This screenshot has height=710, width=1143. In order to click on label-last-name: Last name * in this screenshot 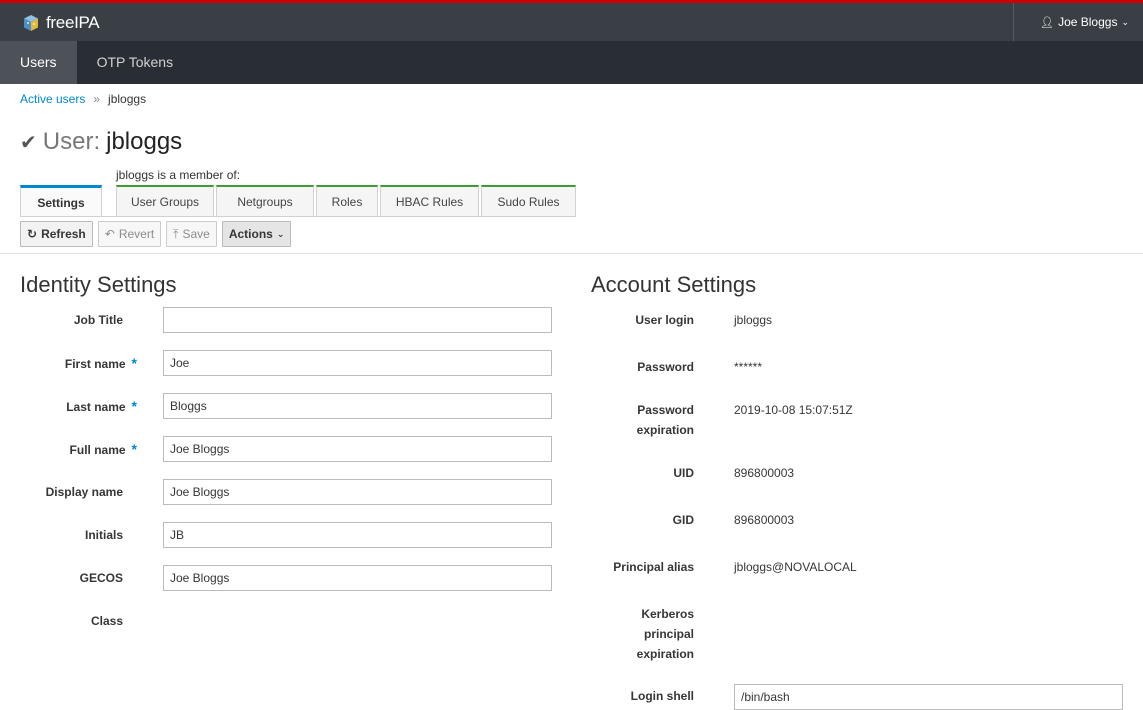, I will do `click(78, 406)`.